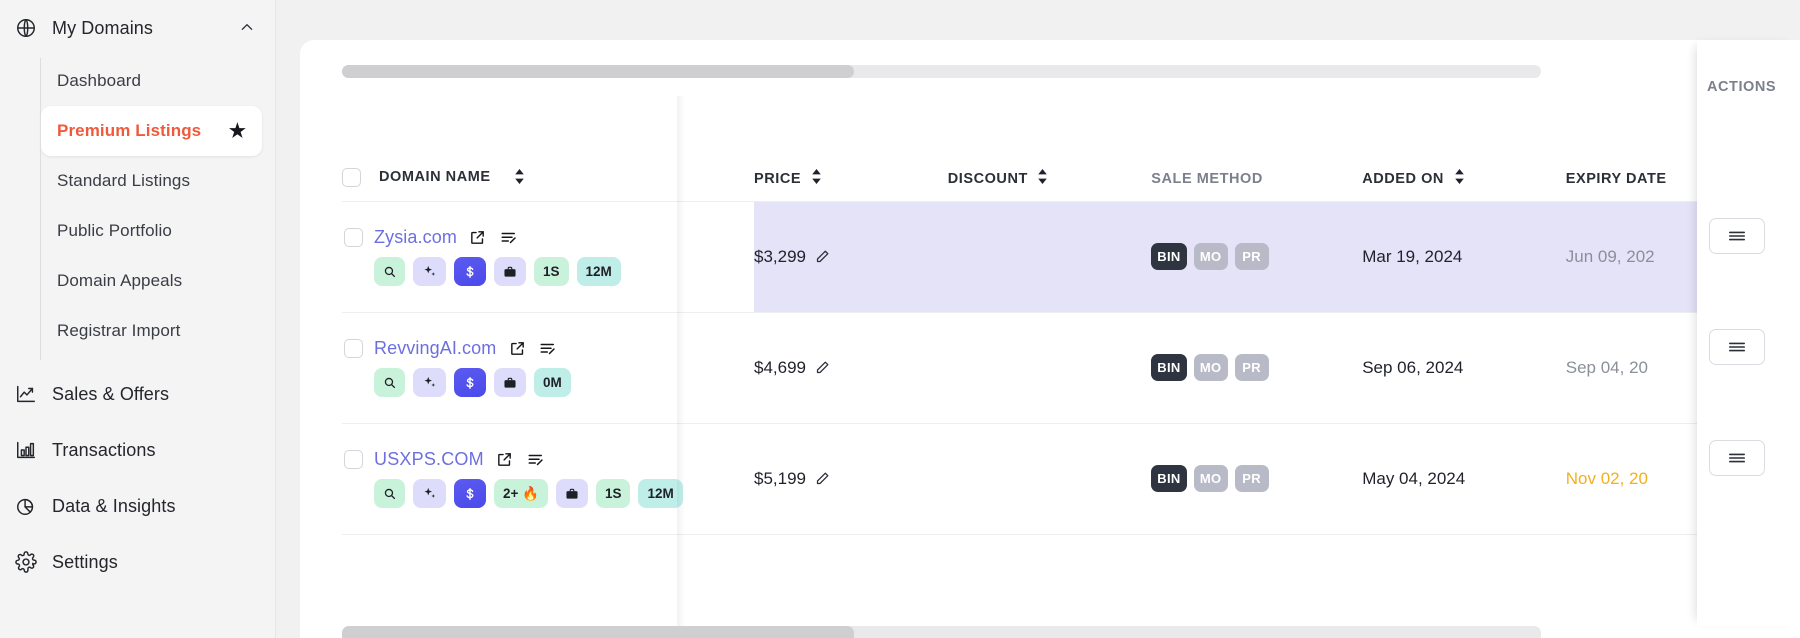 The height and width of the screenshot is (638, 1800). I want to click on column-header-price: PRICE, so click(851, 149).